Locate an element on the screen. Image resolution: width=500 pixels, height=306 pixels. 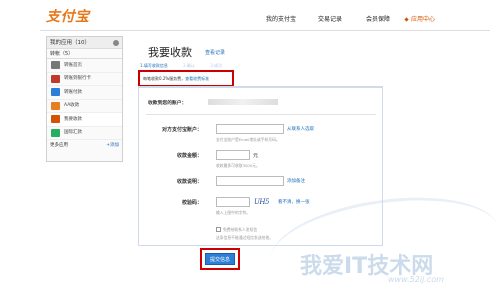
nav-member-protection: 会员保障 is located at coordinates (378, 18).